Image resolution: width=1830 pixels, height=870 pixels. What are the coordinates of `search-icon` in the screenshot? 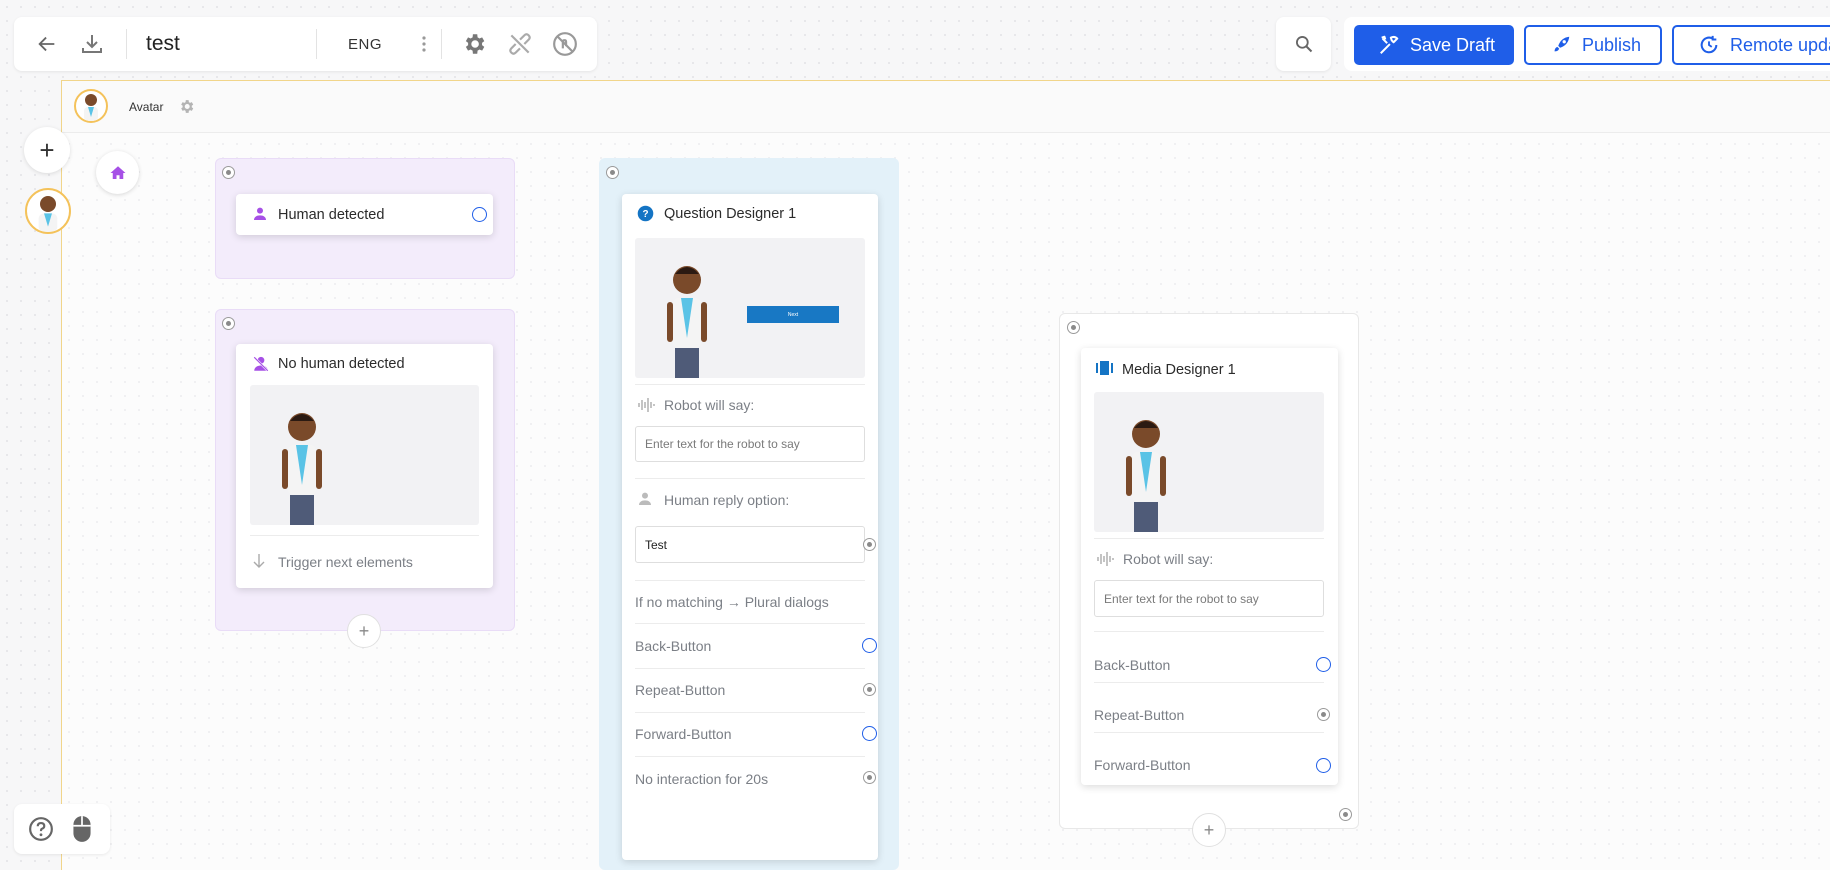 It's located at (1303, 44).